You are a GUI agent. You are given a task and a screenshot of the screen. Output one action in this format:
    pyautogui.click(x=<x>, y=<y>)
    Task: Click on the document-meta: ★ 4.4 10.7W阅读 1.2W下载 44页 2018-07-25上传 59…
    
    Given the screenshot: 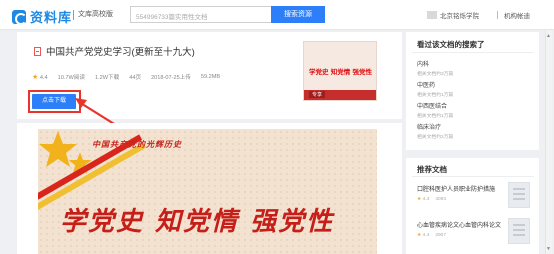 What is the action you would take?
    pyautogui.click(x=126, y=77)
    